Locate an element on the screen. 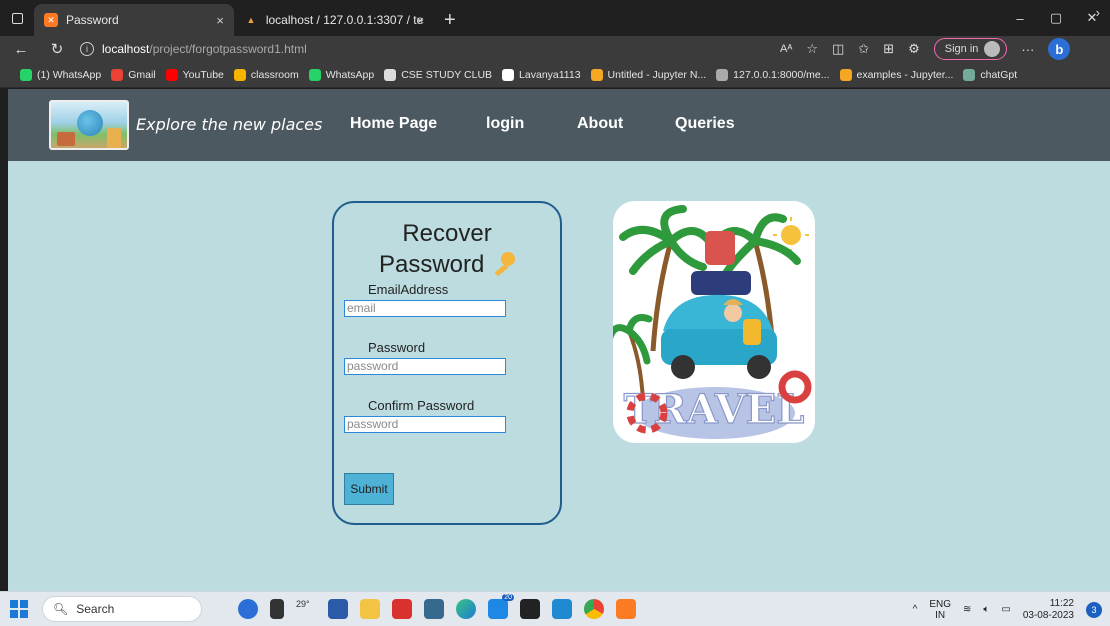  weather-temp: 29° is located at coordinates (303, 604).